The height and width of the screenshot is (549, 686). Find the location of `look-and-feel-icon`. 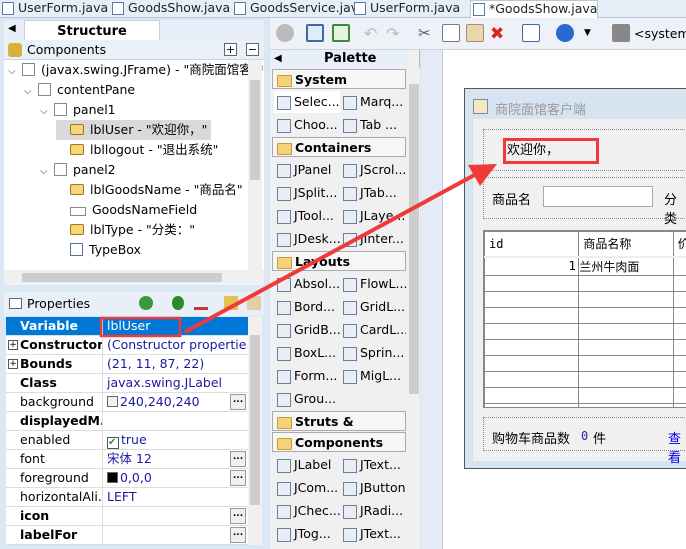

look-and-feel-icon is located at coordinates (621, 33).